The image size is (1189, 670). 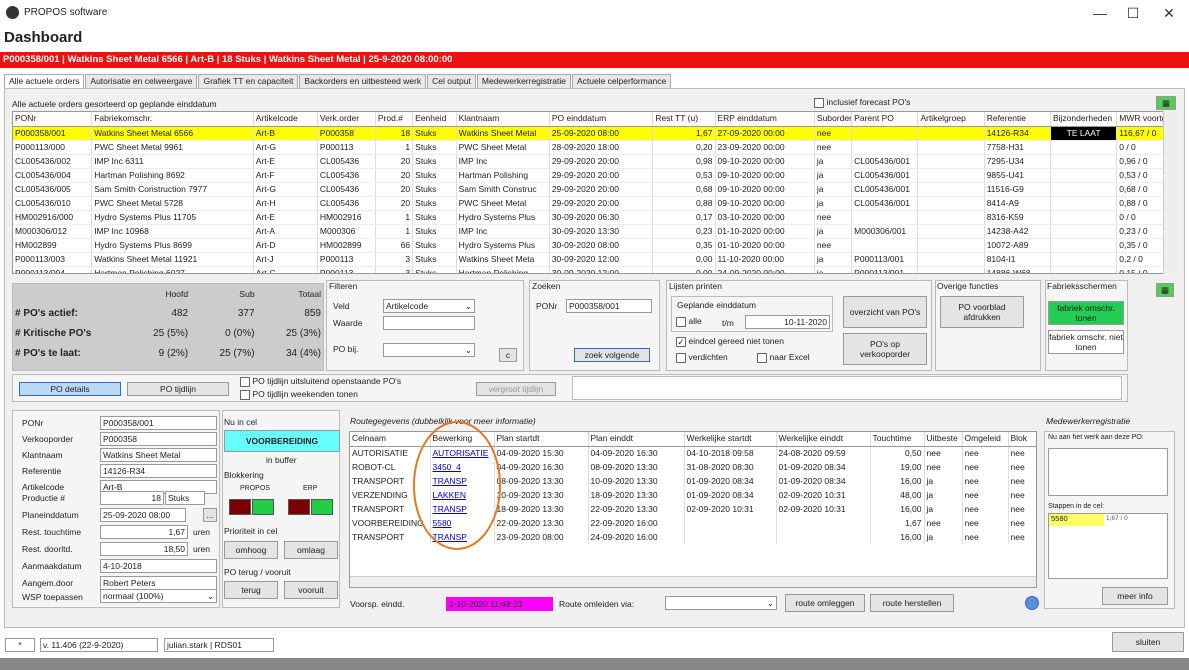 What do you see at coordinates (897, 439) in the screenshot?
I see `route-col-header: Touchtime` at bounding box center [897, 439].